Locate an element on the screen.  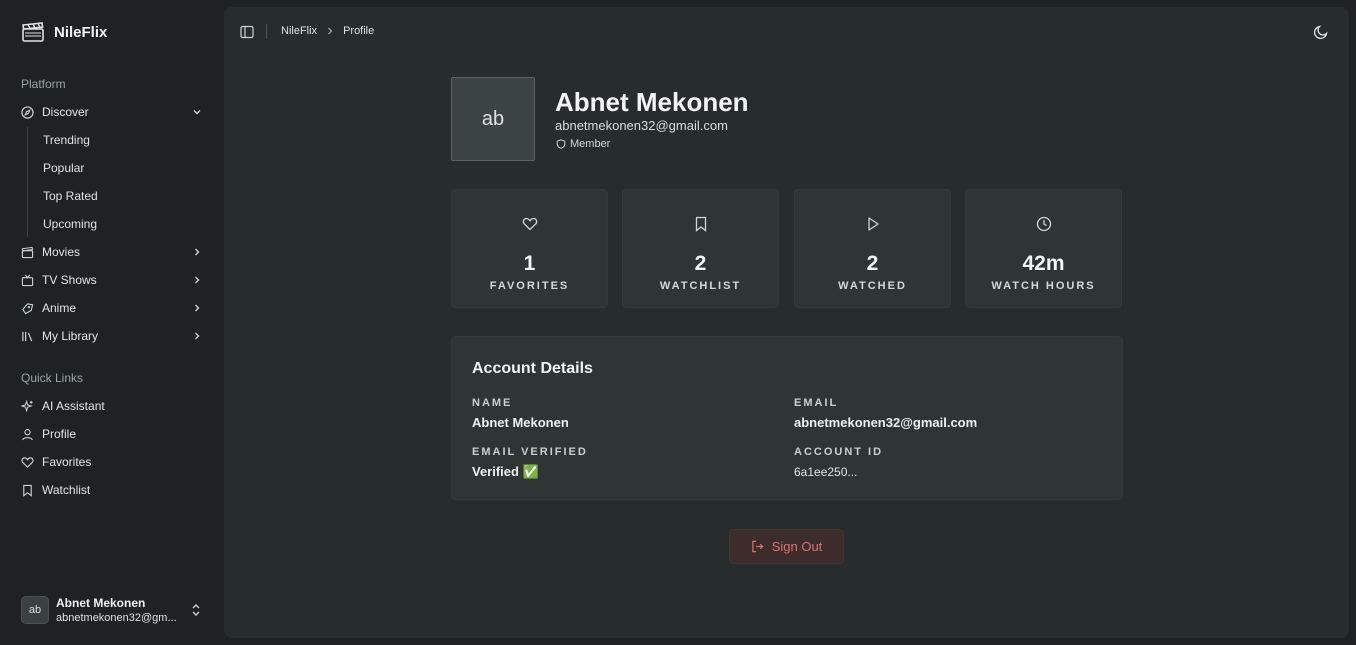
submenu-item-upcoming: Upcoming is located at coordinates (70, 224).